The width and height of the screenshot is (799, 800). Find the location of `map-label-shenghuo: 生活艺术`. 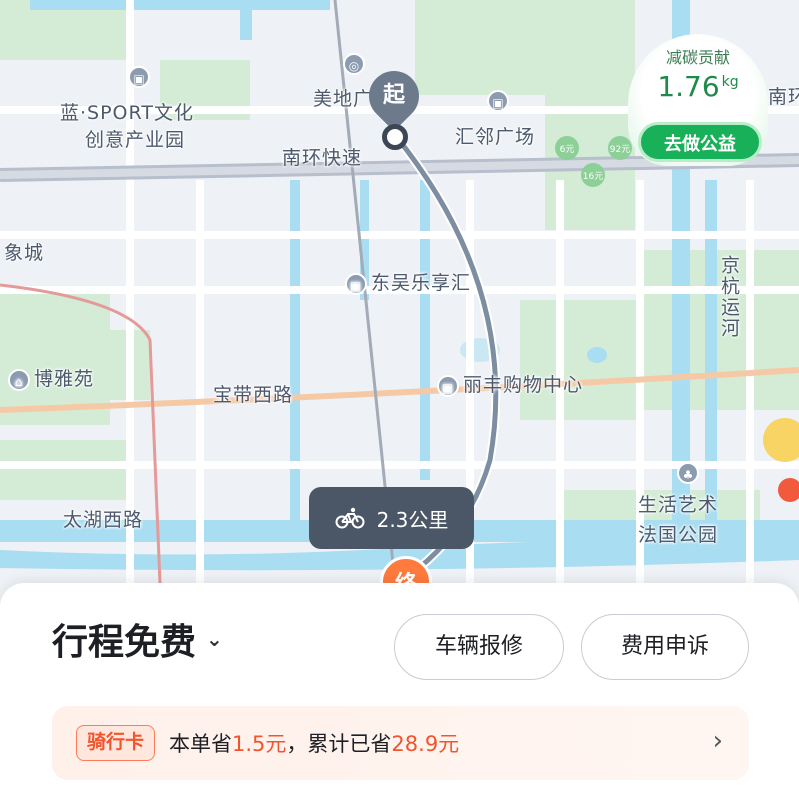

map-label-shenghuo: 生活艺术 is located at coordinates (678, 505).